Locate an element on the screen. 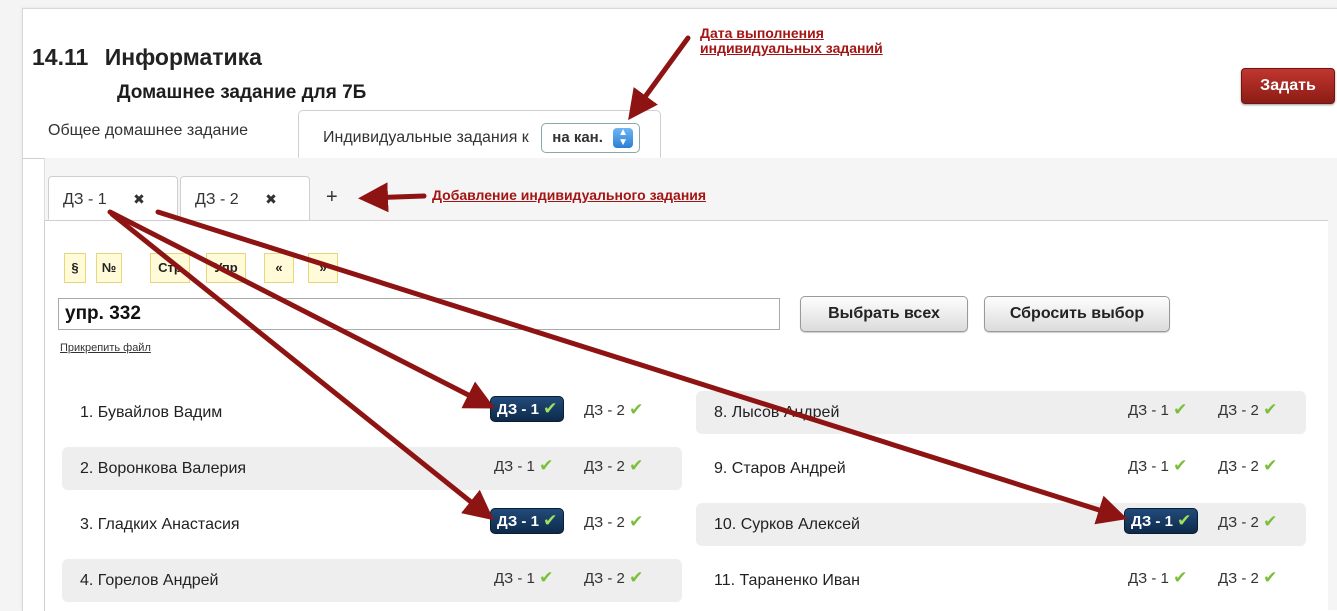  select-all-button: Выбрать всех is located at coordinates (884, 314).